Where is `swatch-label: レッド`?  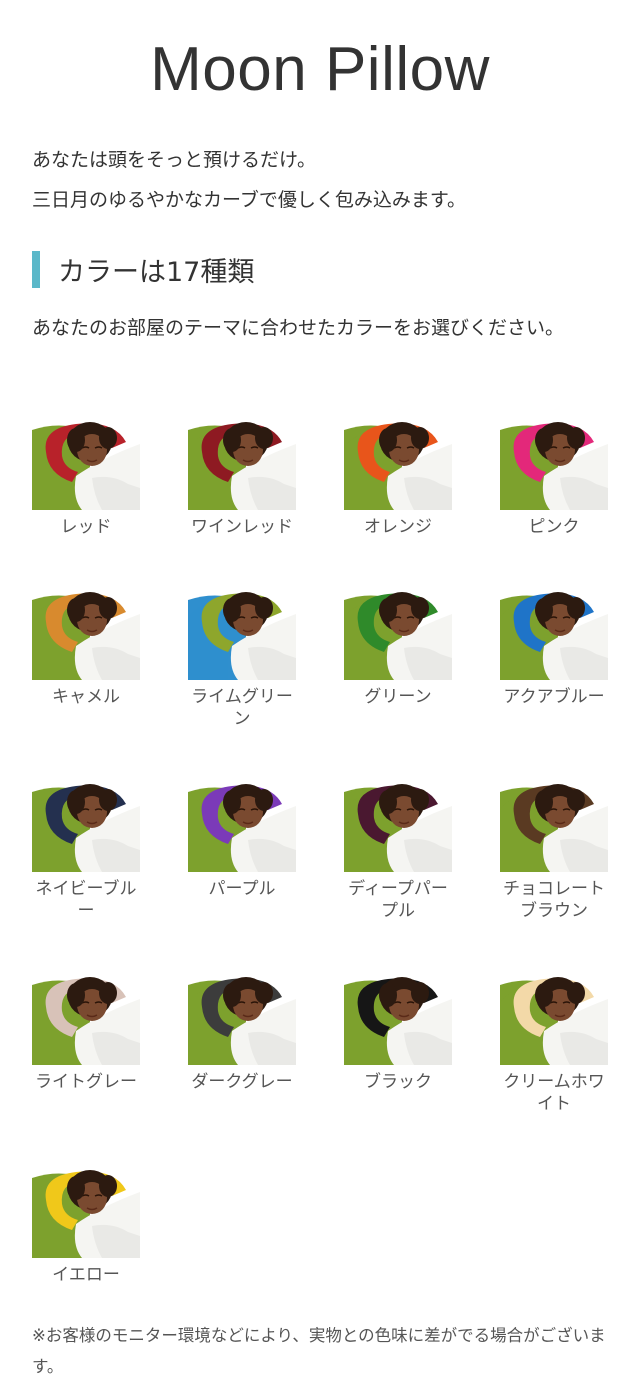
swatch-label: レッド is located at coordinates (86, 527).